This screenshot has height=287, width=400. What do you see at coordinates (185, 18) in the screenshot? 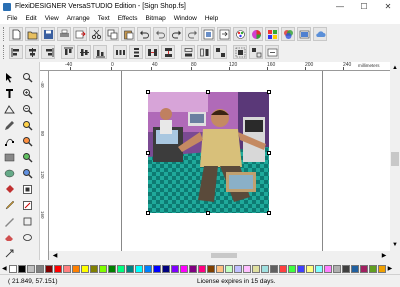
I see `menu-window: Window` at bounding box center [185, 18].